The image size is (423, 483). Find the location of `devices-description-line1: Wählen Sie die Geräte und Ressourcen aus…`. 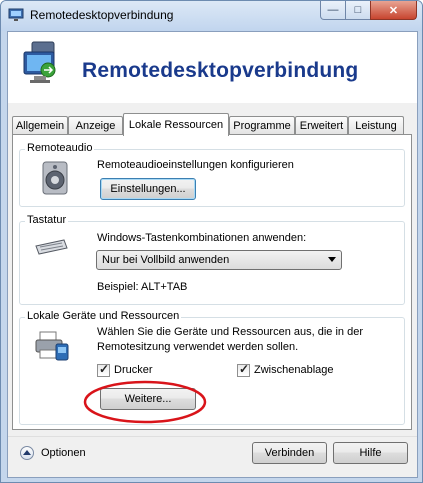

devices-description-line1: Wählen Sie die Geräte und Ressourcen aus… is located at coordinates (230, 332).